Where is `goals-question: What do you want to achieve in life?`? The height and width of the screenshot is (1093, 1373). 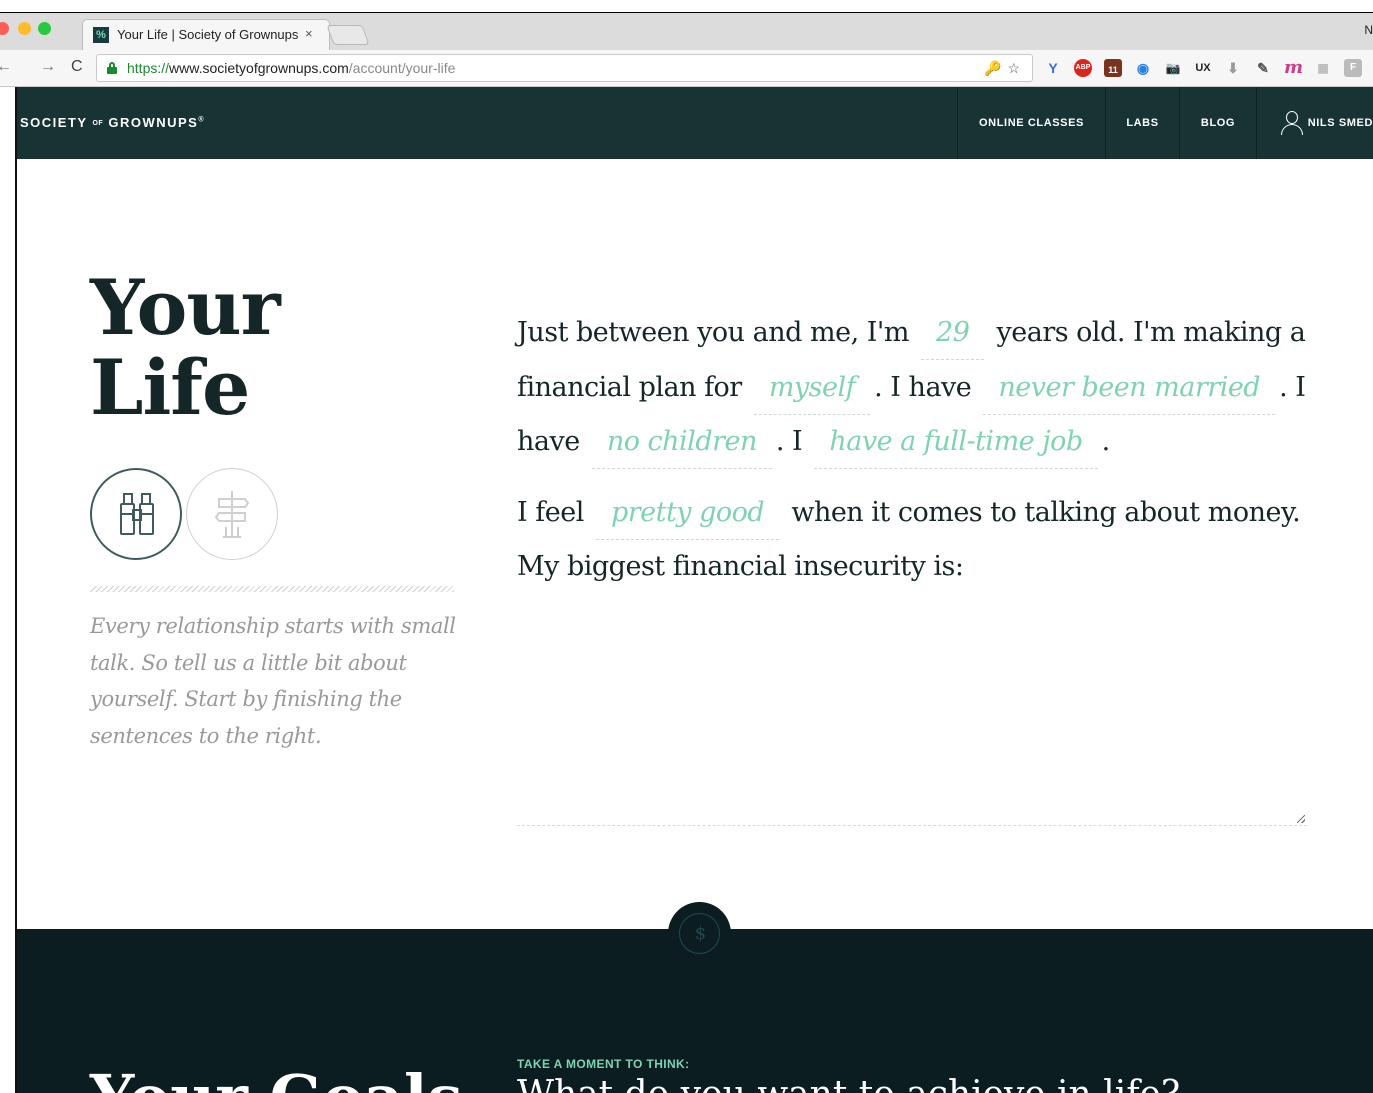
goals-question: What do you want to achieve in life? is located at coordinates (848, 1084).